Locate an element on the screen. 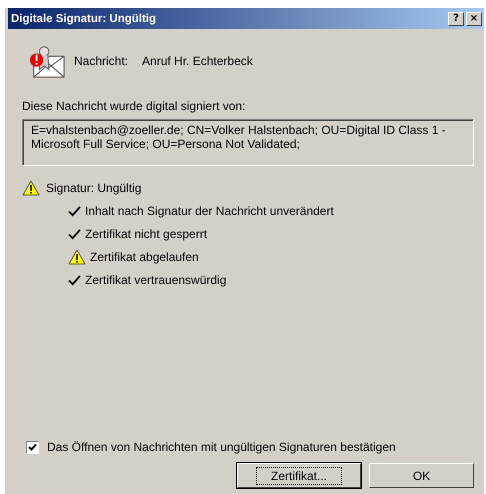 This screenshot has height=494, width=486. signature-status: Signatur: Ungültig is located at coordinates (94, 188).